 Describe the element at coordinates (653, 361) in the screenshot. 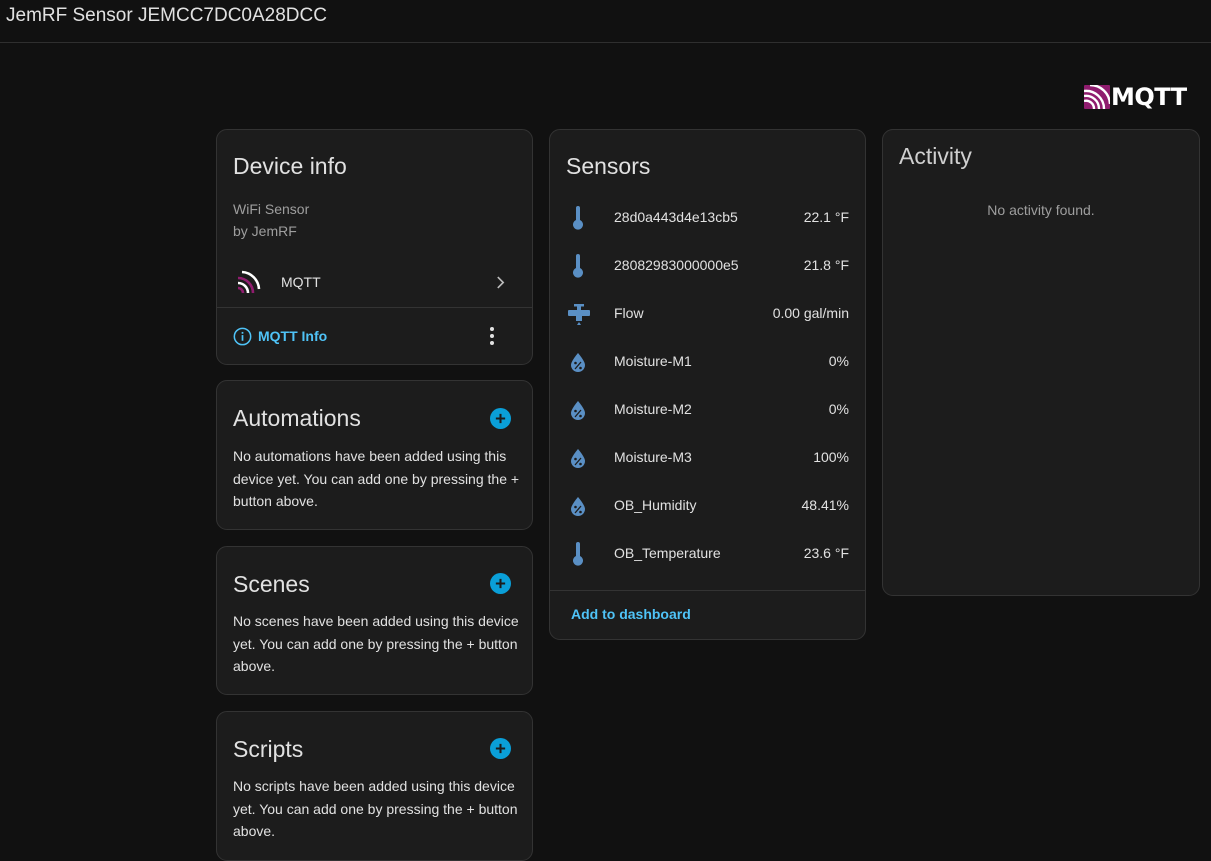

I see `sensor-name: Moisture-M1` at that location.